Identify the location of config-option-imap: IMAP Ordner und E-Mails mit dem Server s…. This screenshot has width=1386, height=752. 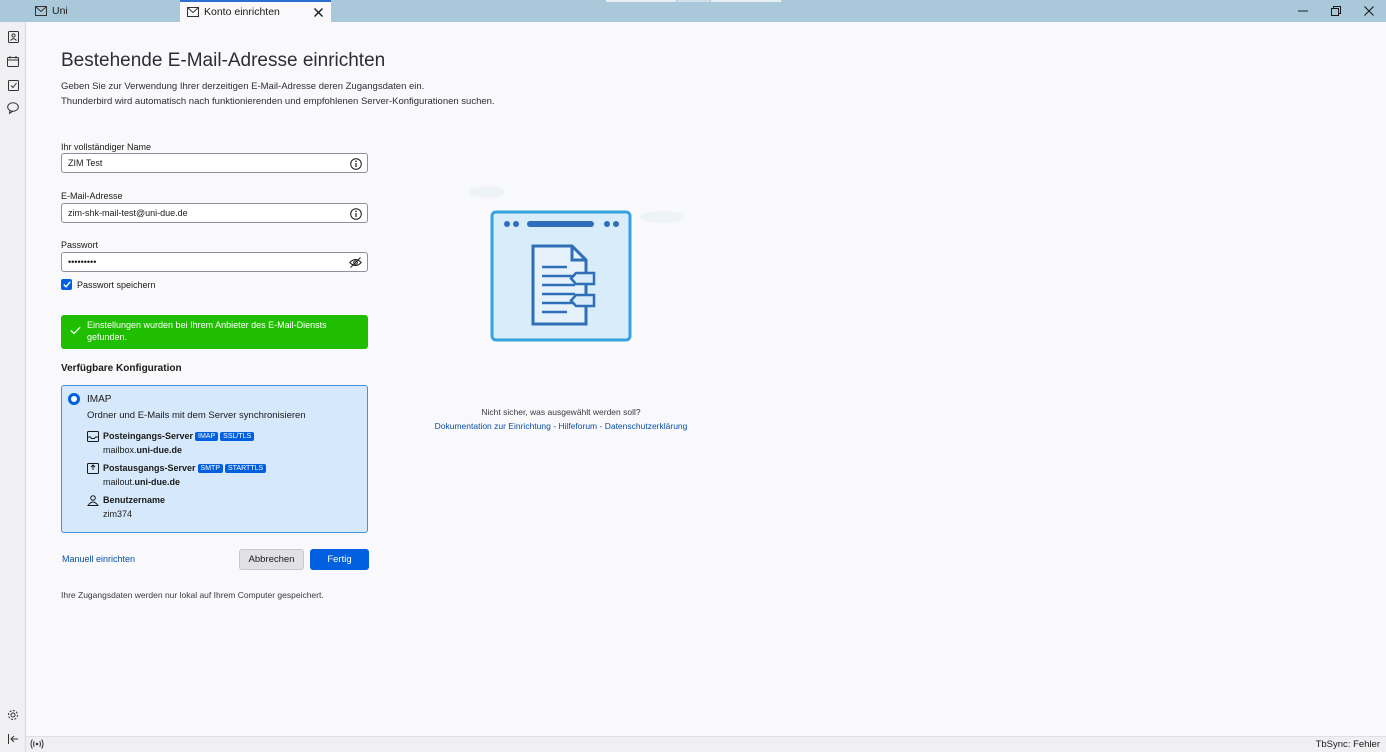
(214, 459).